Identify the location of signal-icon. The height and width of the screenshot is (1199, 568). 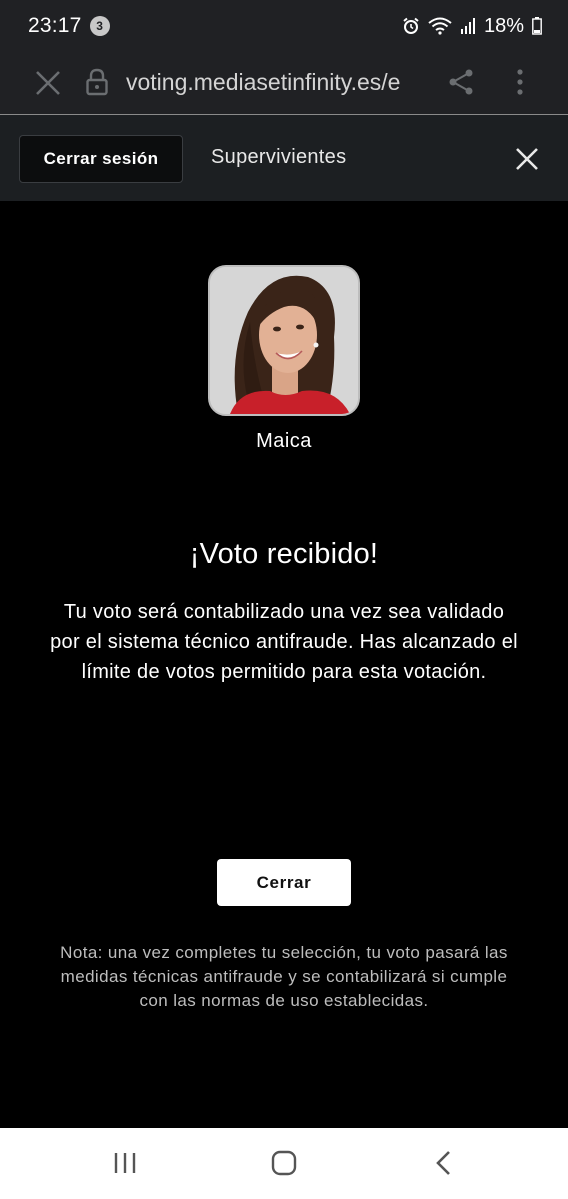
(467, 26).